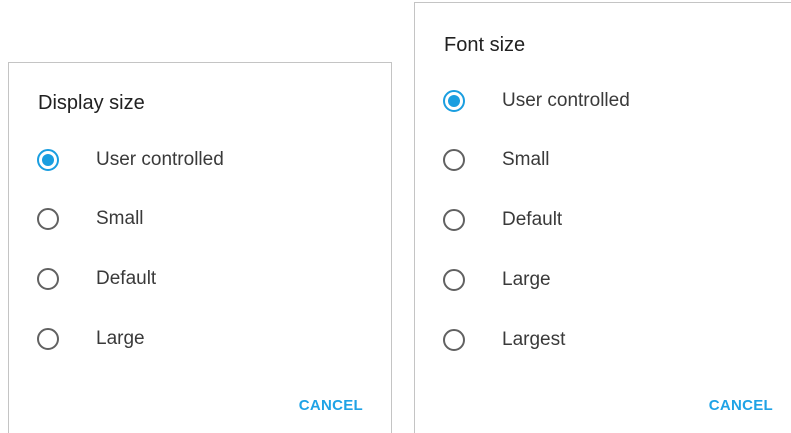 This screenshot has width=791, height=433. I want to click on display-cancel-button: CANCEL, so click(331, 405).